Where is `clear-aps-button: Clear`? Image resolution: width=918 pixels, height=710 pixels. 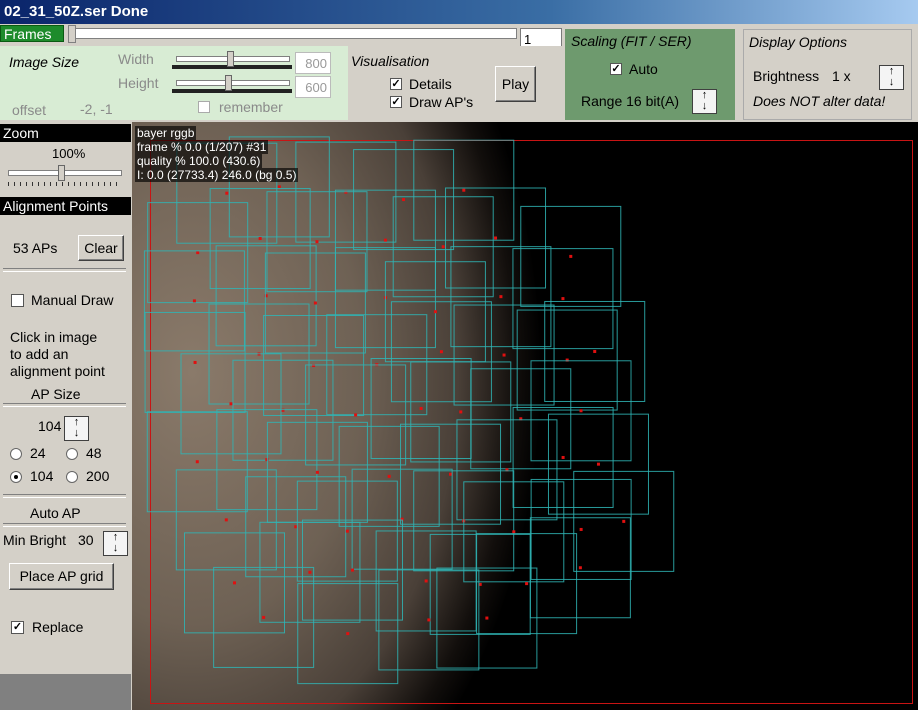
clear-aps-button: Clear is located at coordinates (101, 248).